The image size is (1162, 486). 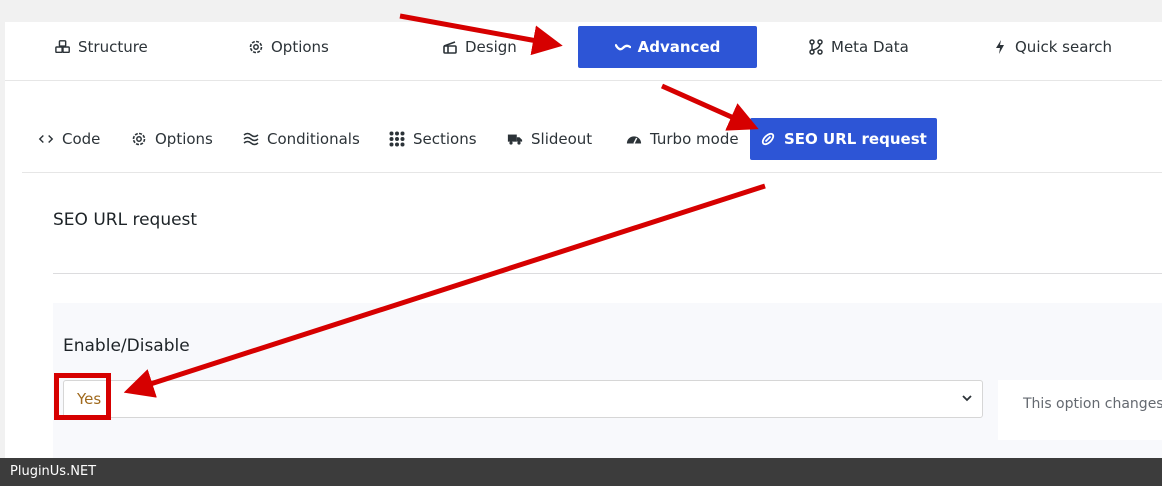 I want to click on highlight-box, so click(x=82, y=396).